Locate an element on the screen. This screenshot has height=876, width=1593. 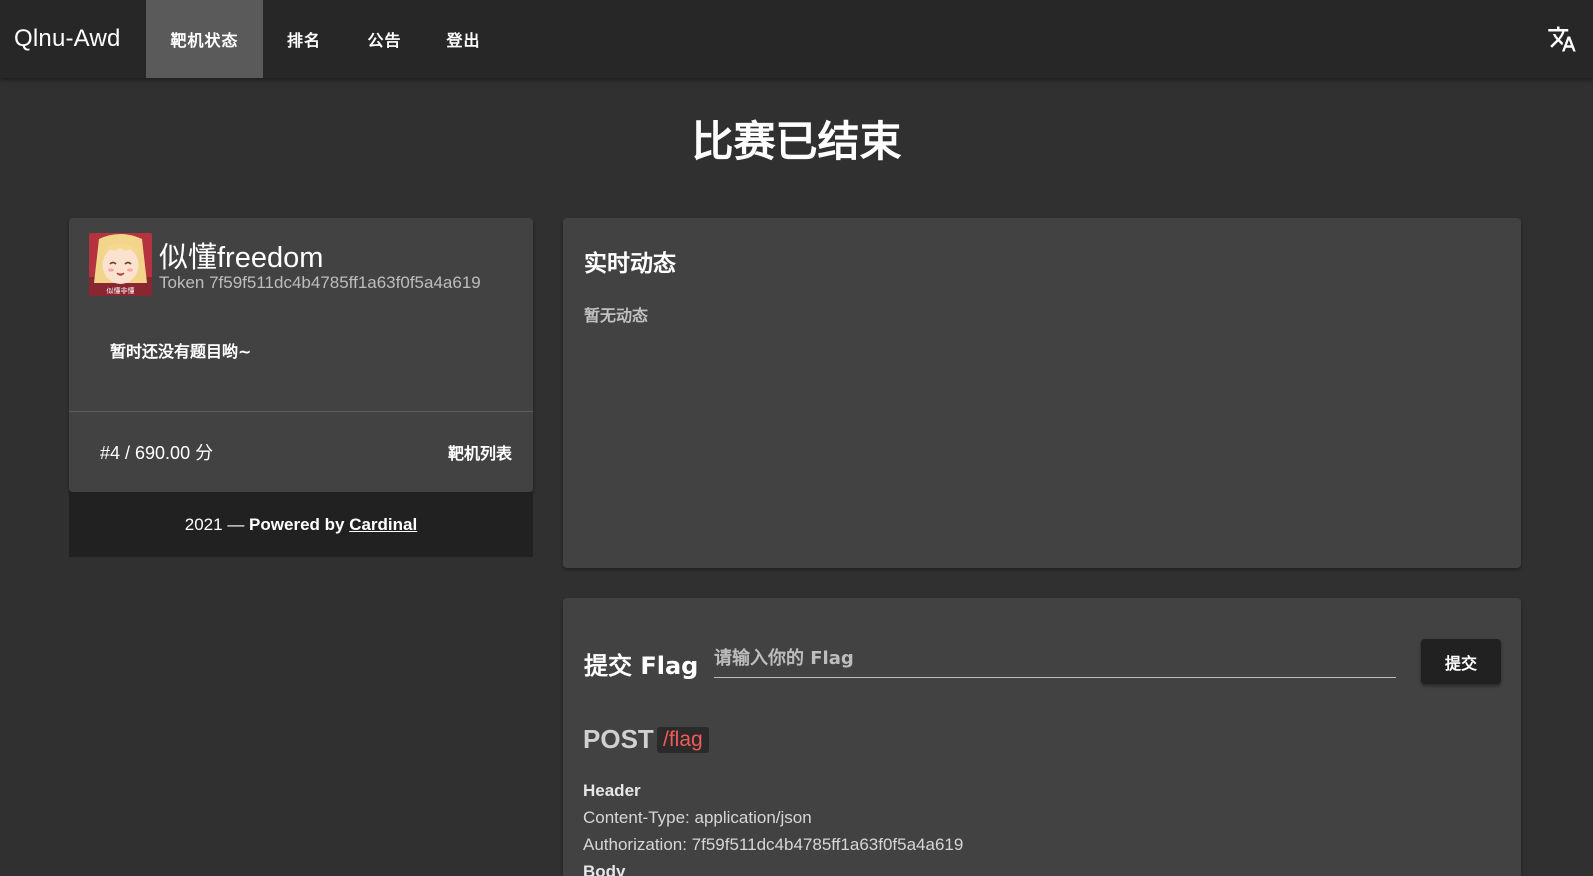
username: 似懂freedom is located at coordinates (241, 258).